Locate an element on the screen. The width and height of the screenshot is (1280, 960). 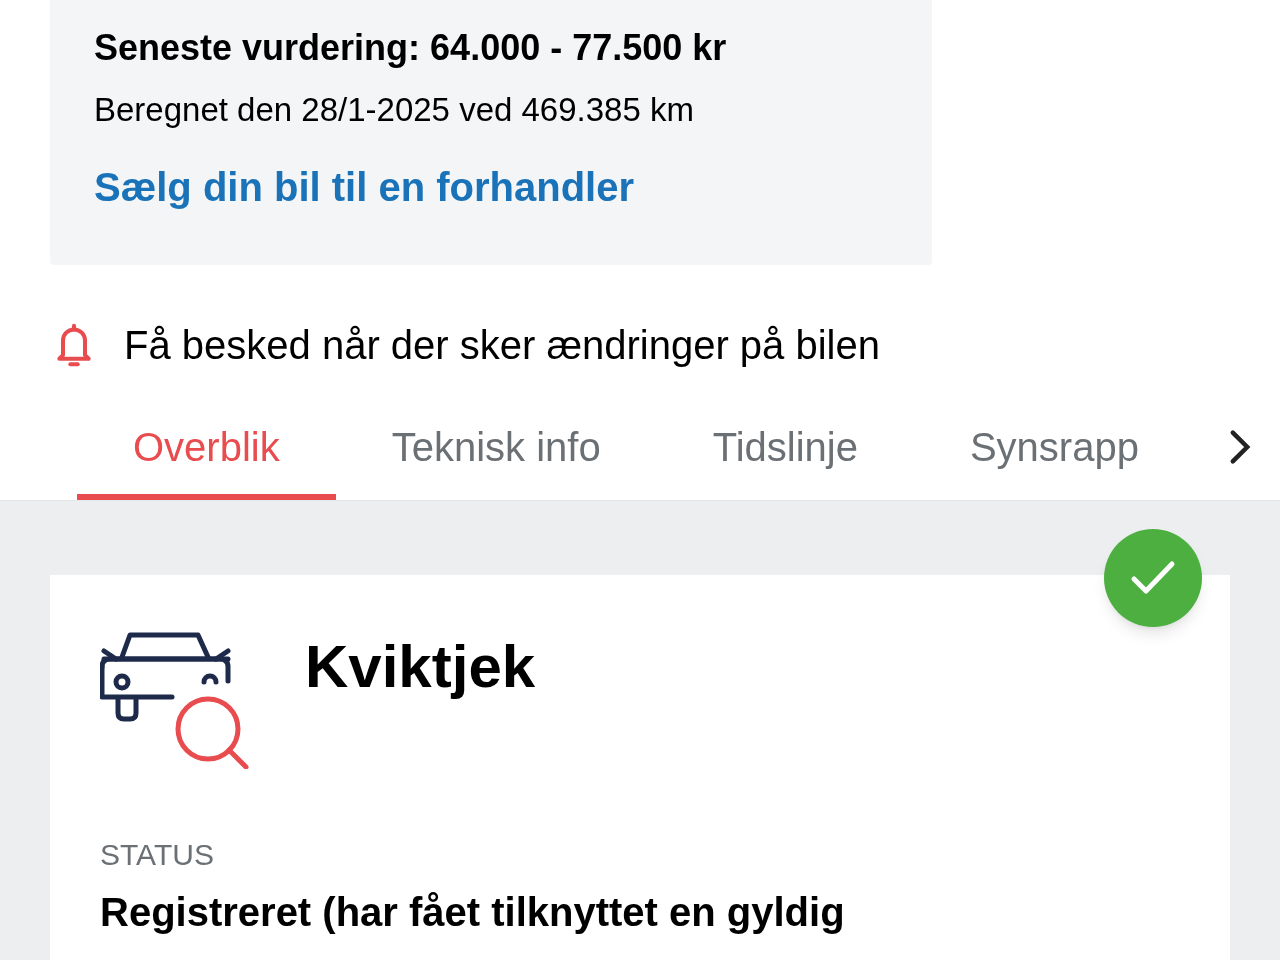
tab: Tidslinje is located at coordinates (785, 450).